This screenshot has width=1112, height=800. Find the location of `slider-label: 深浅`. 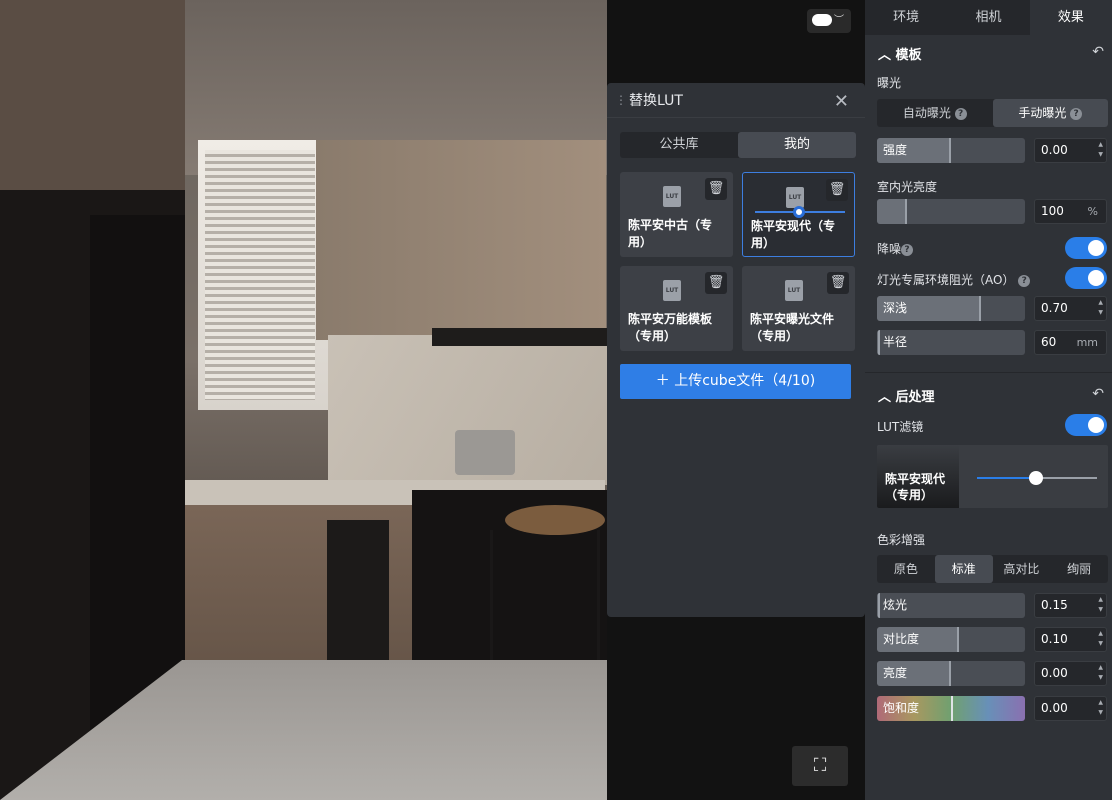

slider-label: 深浅 is located at coordinates (895, 308).